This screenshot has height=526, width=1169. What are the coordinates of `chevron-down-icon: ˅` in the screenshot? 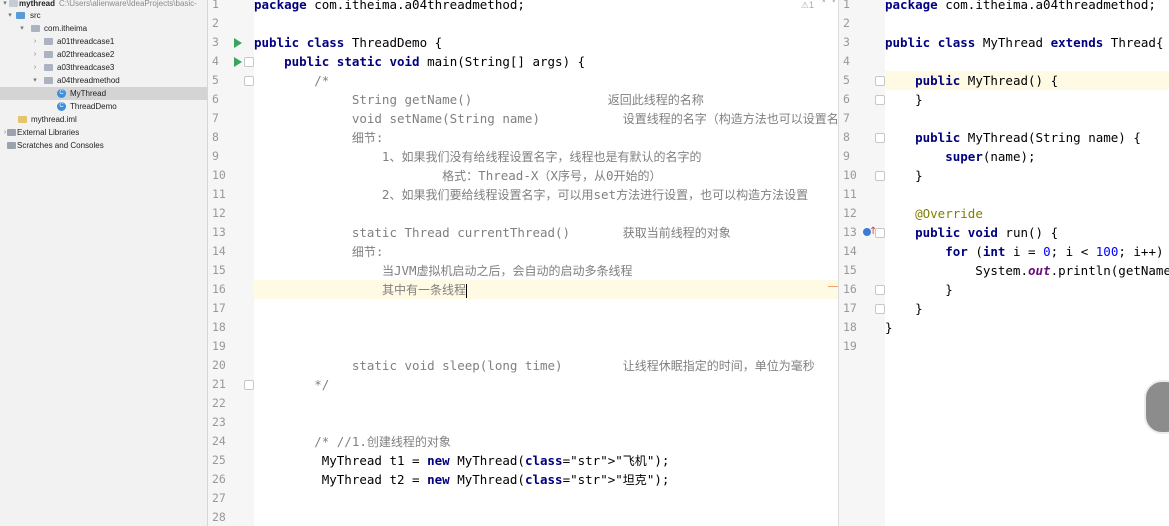 It's located at (834, 5).